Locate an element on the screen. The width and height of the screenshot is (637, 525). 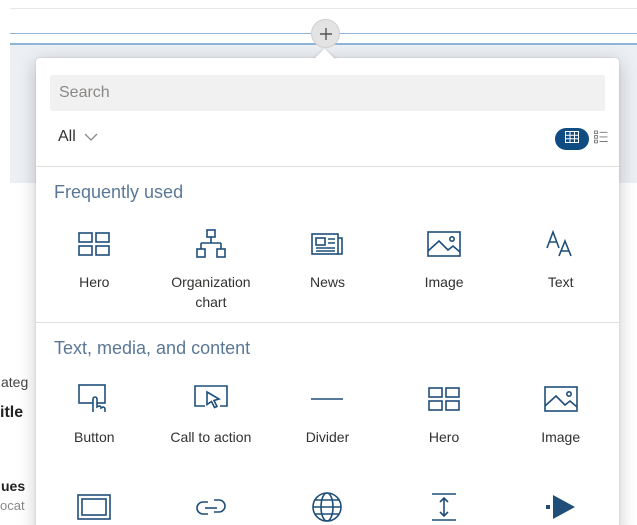
filter-label: All is located at coordinates (67, 136).